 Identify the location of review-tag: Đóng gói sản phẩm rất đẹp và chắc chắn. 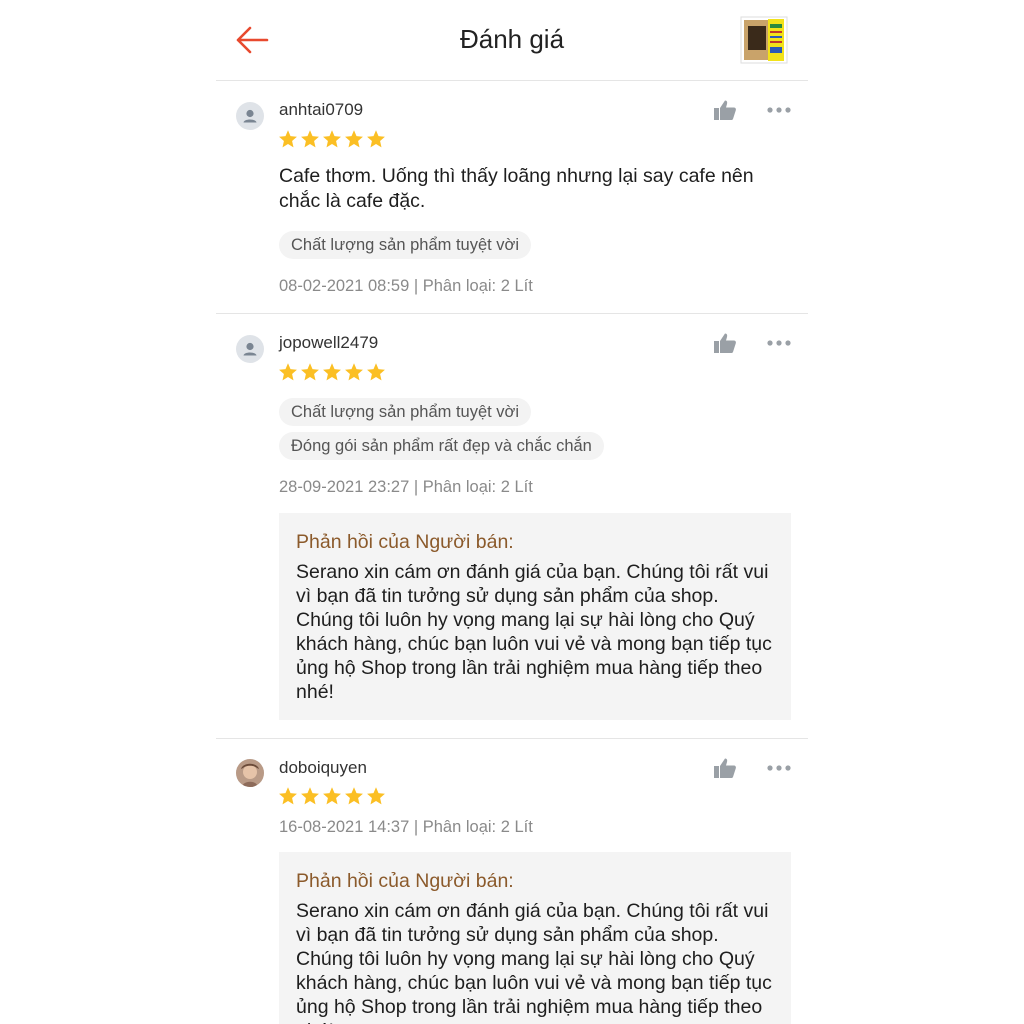
(441, 446).